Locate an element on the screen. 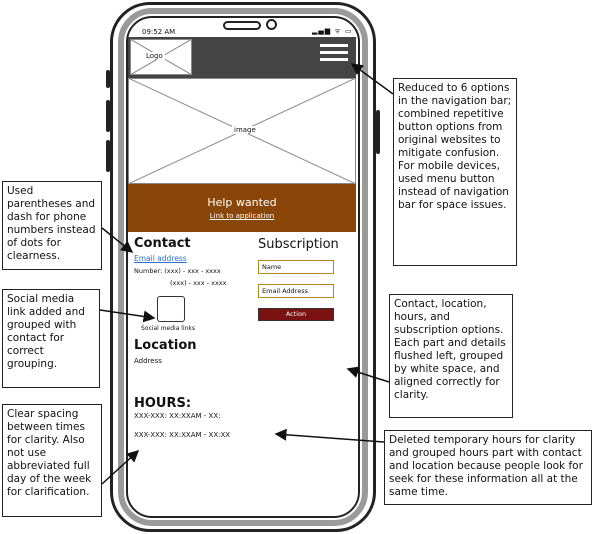  arrow-navigation is located at coordinates (372, 79).